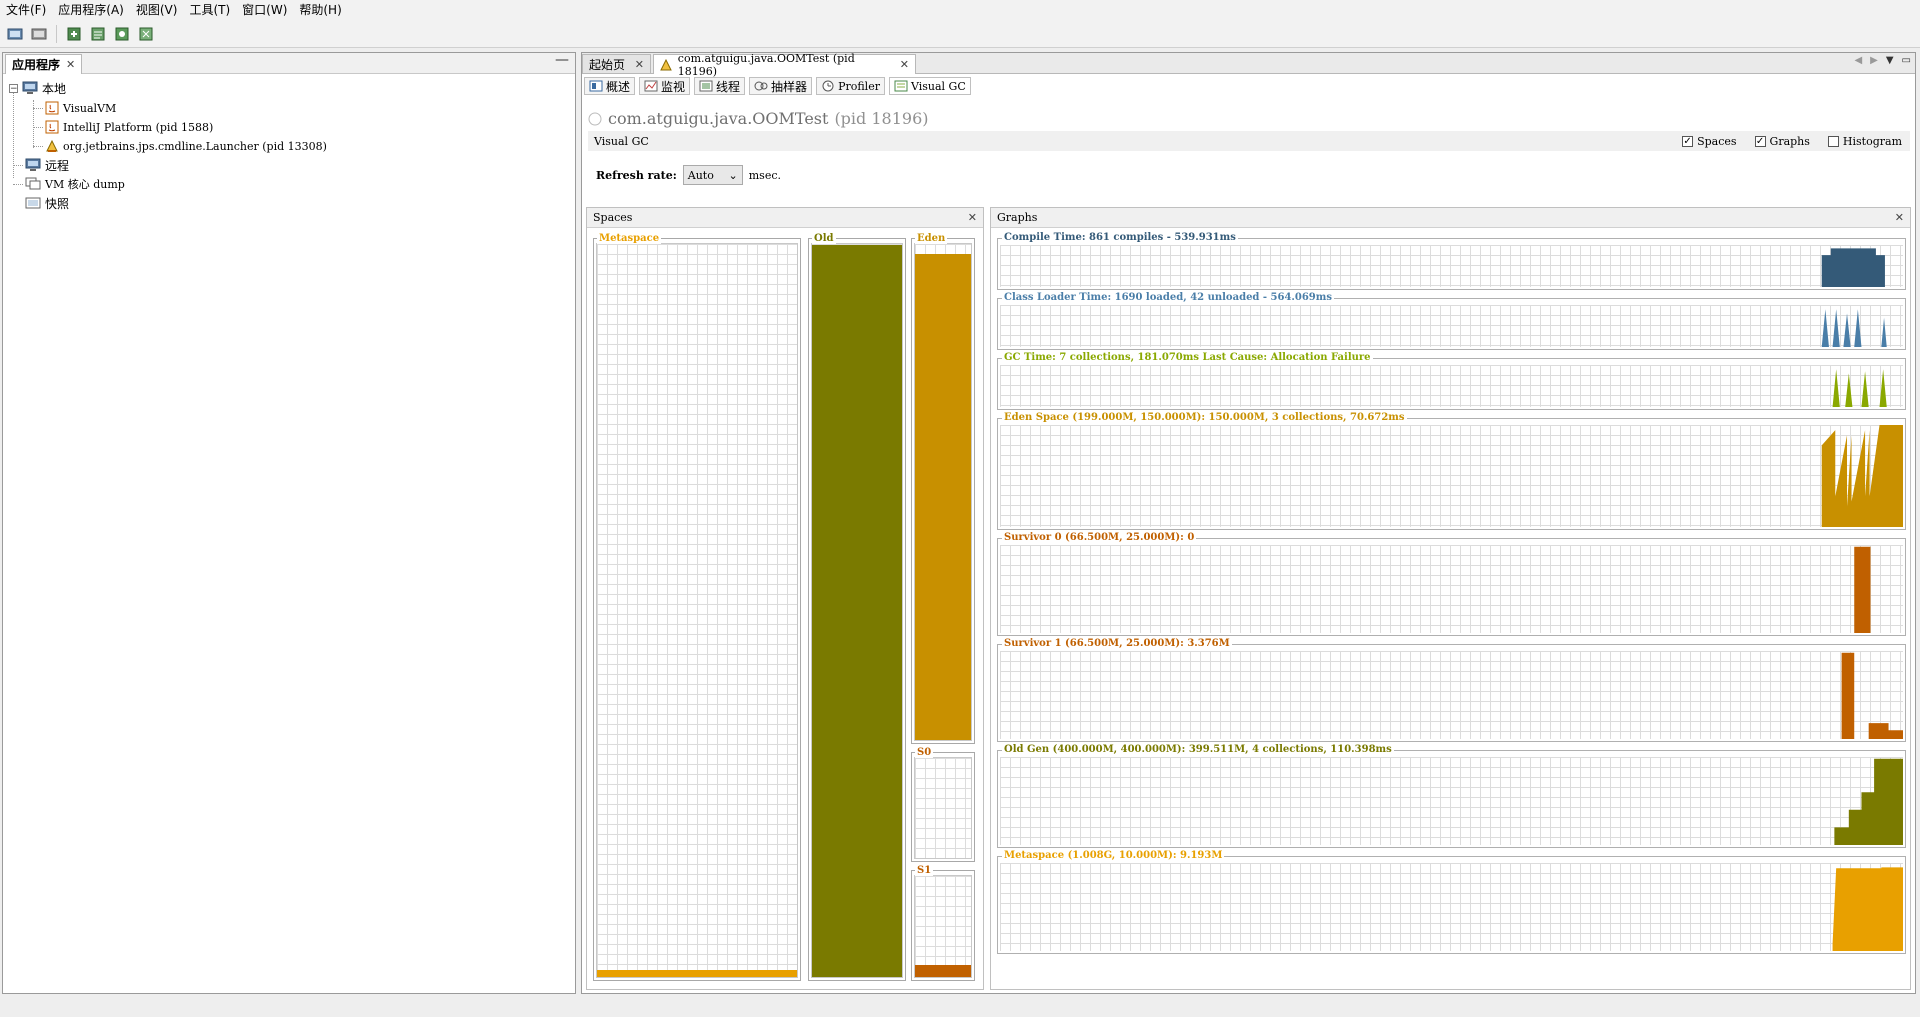  I want to click on tab-applications: 应用程序 ✕, so click(44, 64).